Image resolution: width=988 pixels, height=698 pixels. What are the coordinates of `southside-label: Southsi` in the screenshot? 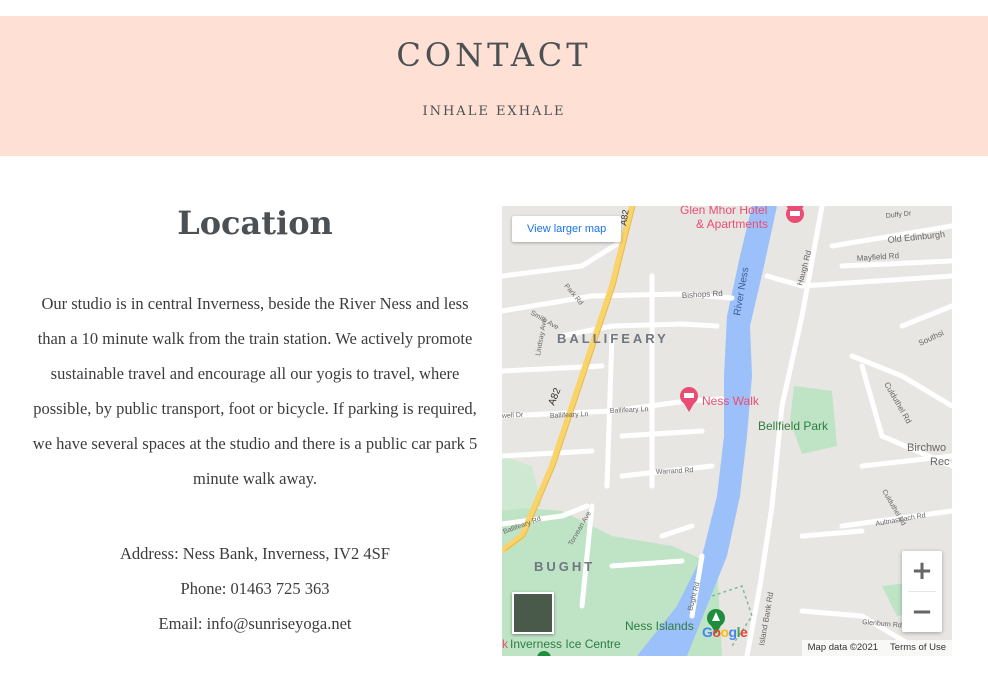 It's located at (931, 338).